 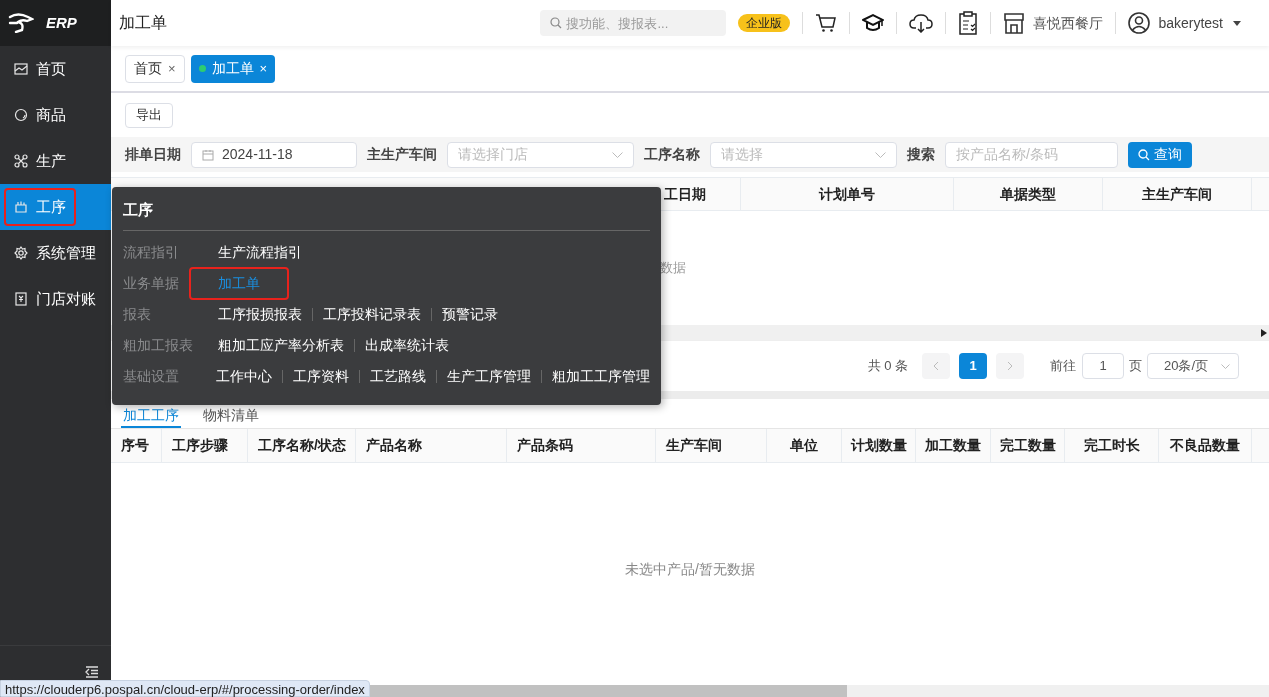 I want to click on sidebar-item: 商品, so click(x=55, y=115).